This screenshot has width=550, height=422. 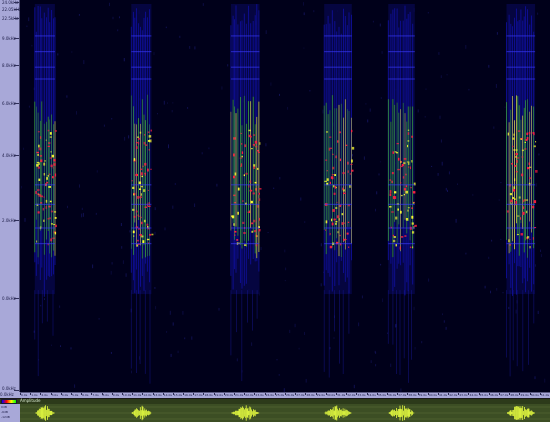 I want to click on waveform-canvas, so click(x=285, y=413).